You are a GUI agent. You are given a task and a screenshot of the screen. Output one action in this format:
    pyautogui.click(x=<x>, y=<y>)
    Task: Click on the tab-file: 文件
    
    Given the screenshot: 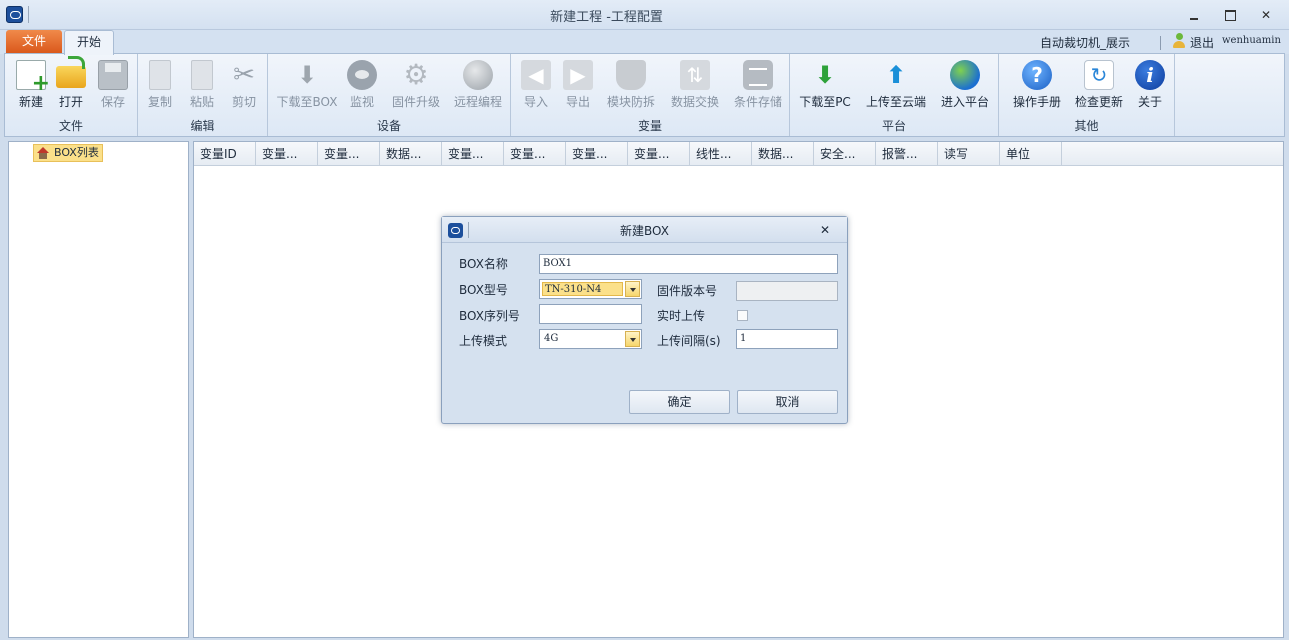 What is the action you would take?
    pyautogui.click(x=34, y=42)
    